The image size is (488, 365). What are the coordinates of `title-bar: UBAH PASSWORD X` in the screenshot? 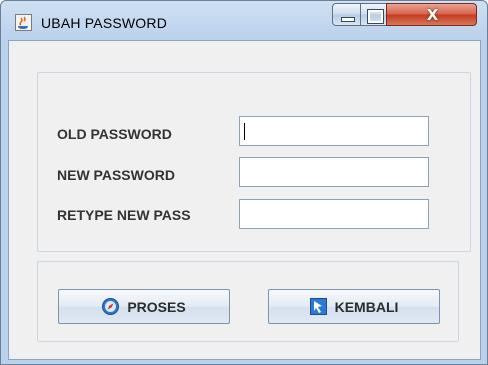 It's located at (244, 20).